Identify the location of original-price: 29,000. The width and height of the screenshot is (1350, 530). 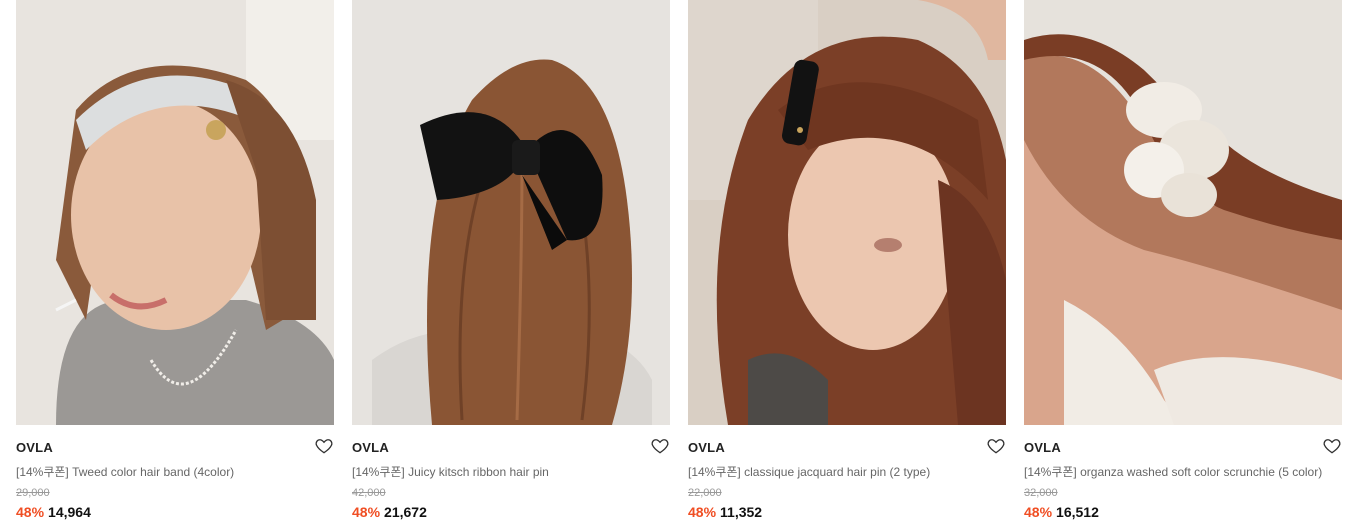
(33, 493).